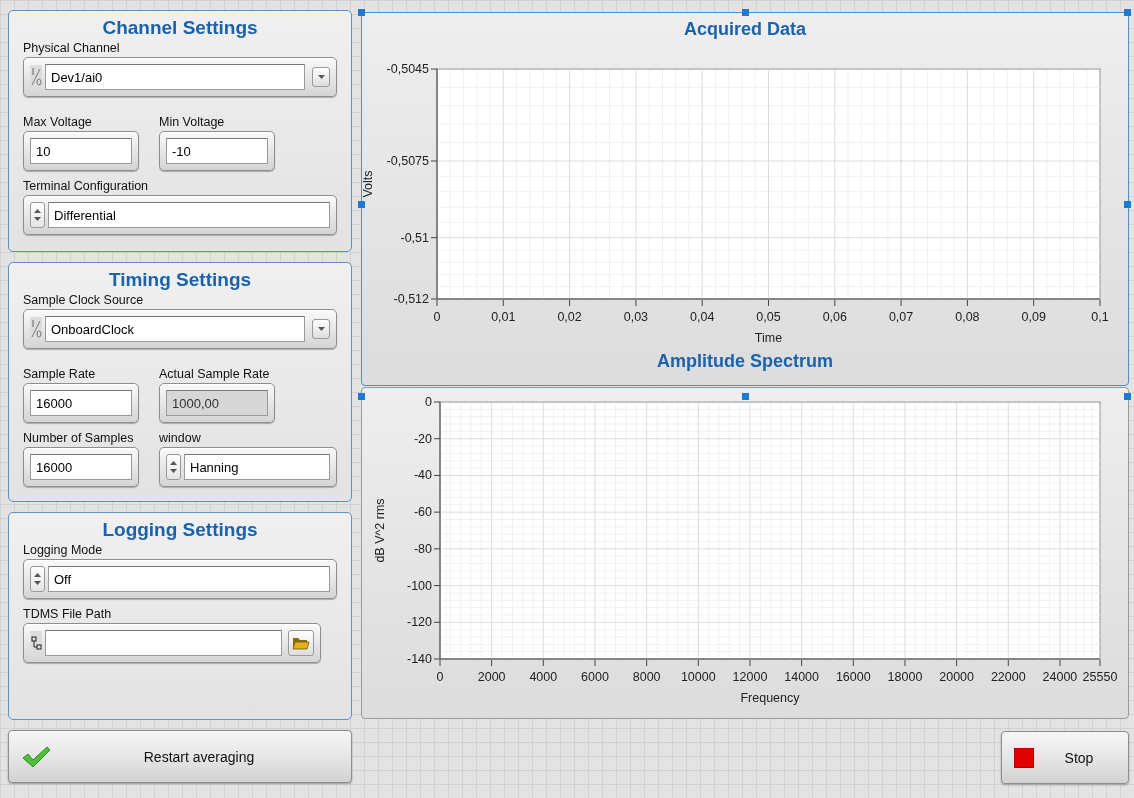 This screenshot has height=798, width=1134. Describe the element at coordinates (636, 317) in the screenshot. I see `tick-label: 0,03` at that location.